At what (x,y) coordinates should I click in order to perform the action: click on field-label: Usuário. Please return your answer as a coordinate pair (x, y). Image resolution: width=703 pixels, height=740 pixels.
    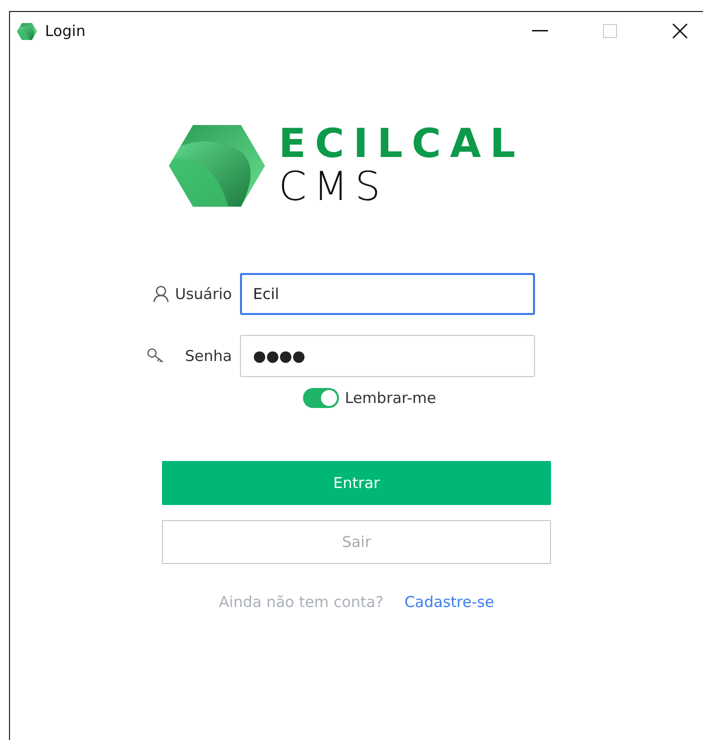
    Looking at the image, I should click on (203, 294).